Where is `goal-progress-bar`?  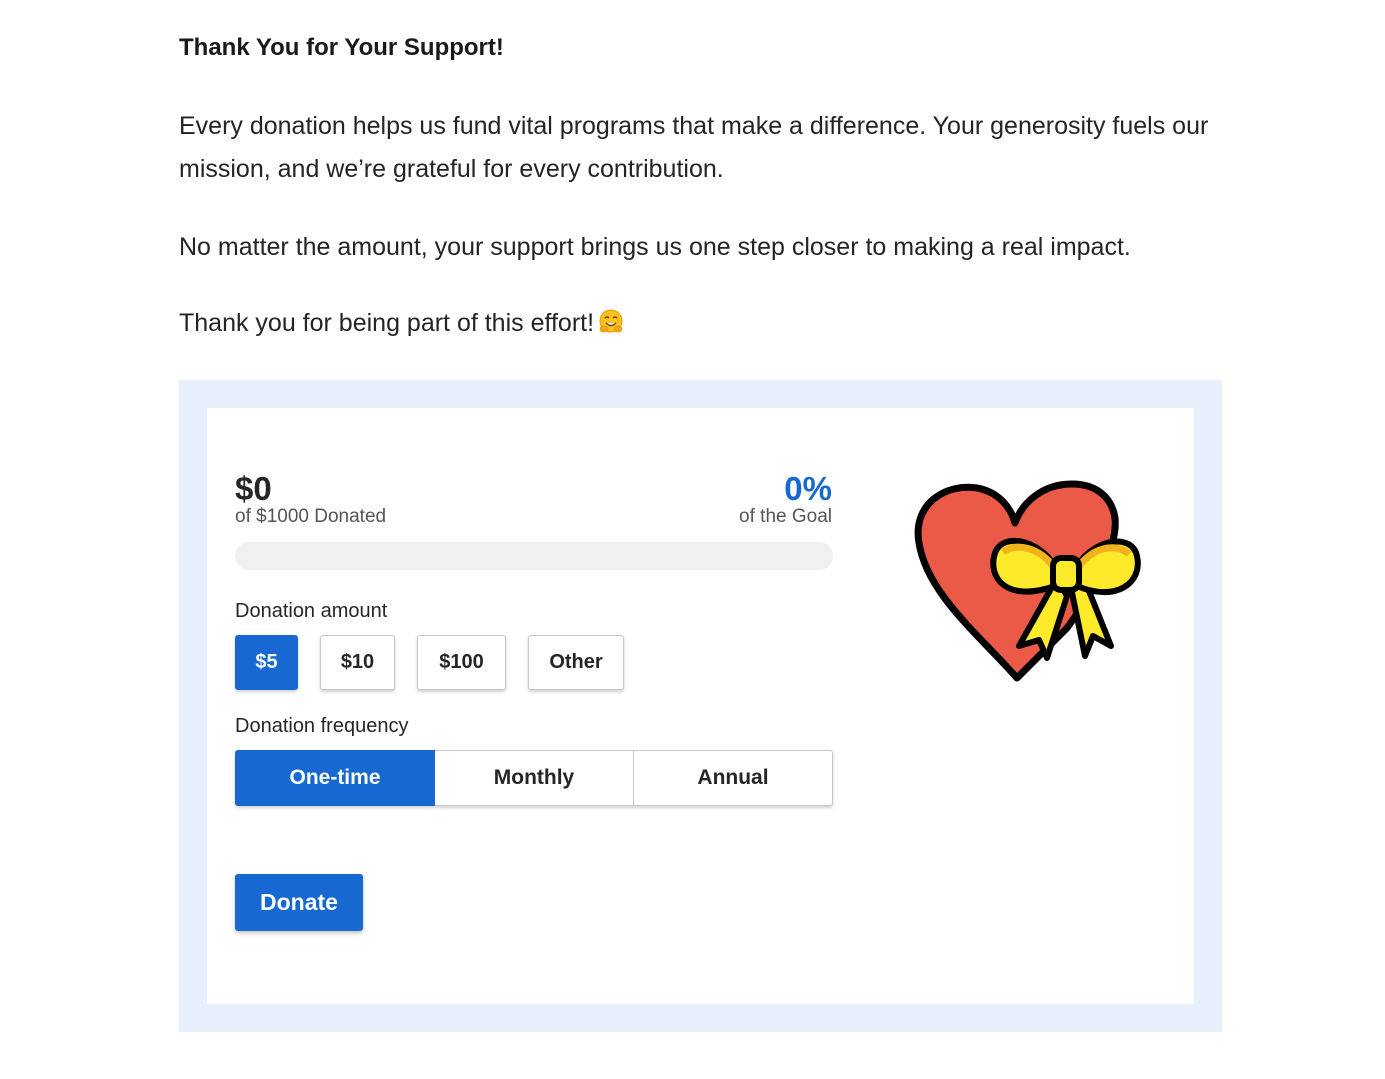
goal-progress-bar is located at coordinates (534, 556).